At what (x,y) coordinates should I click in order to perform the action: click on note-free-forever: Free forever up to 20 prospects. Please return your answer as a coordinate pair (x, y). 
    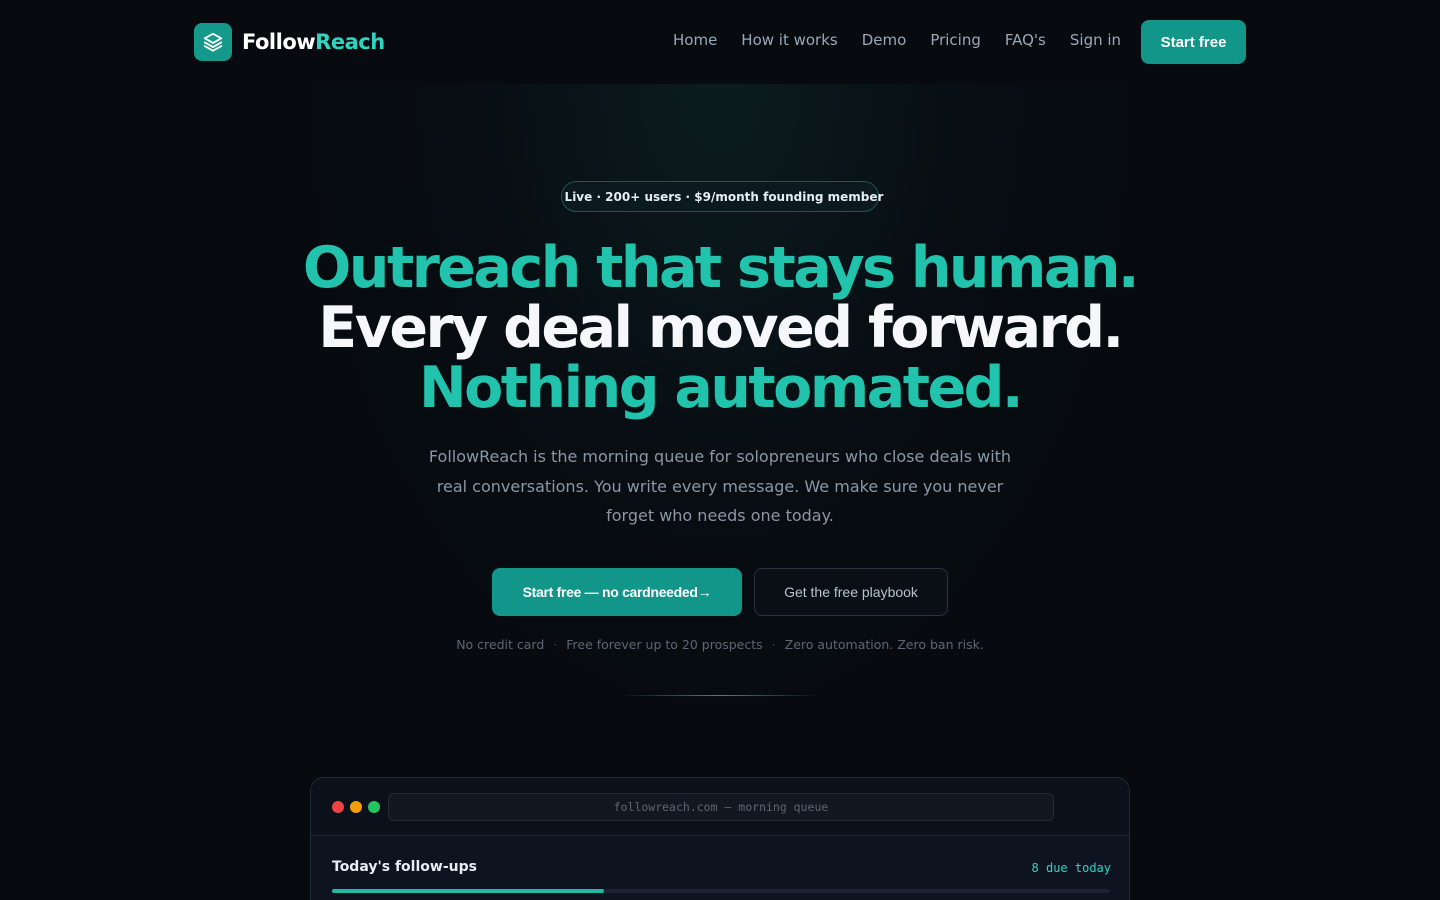
    Looking at the image, I should click on (664, 644).